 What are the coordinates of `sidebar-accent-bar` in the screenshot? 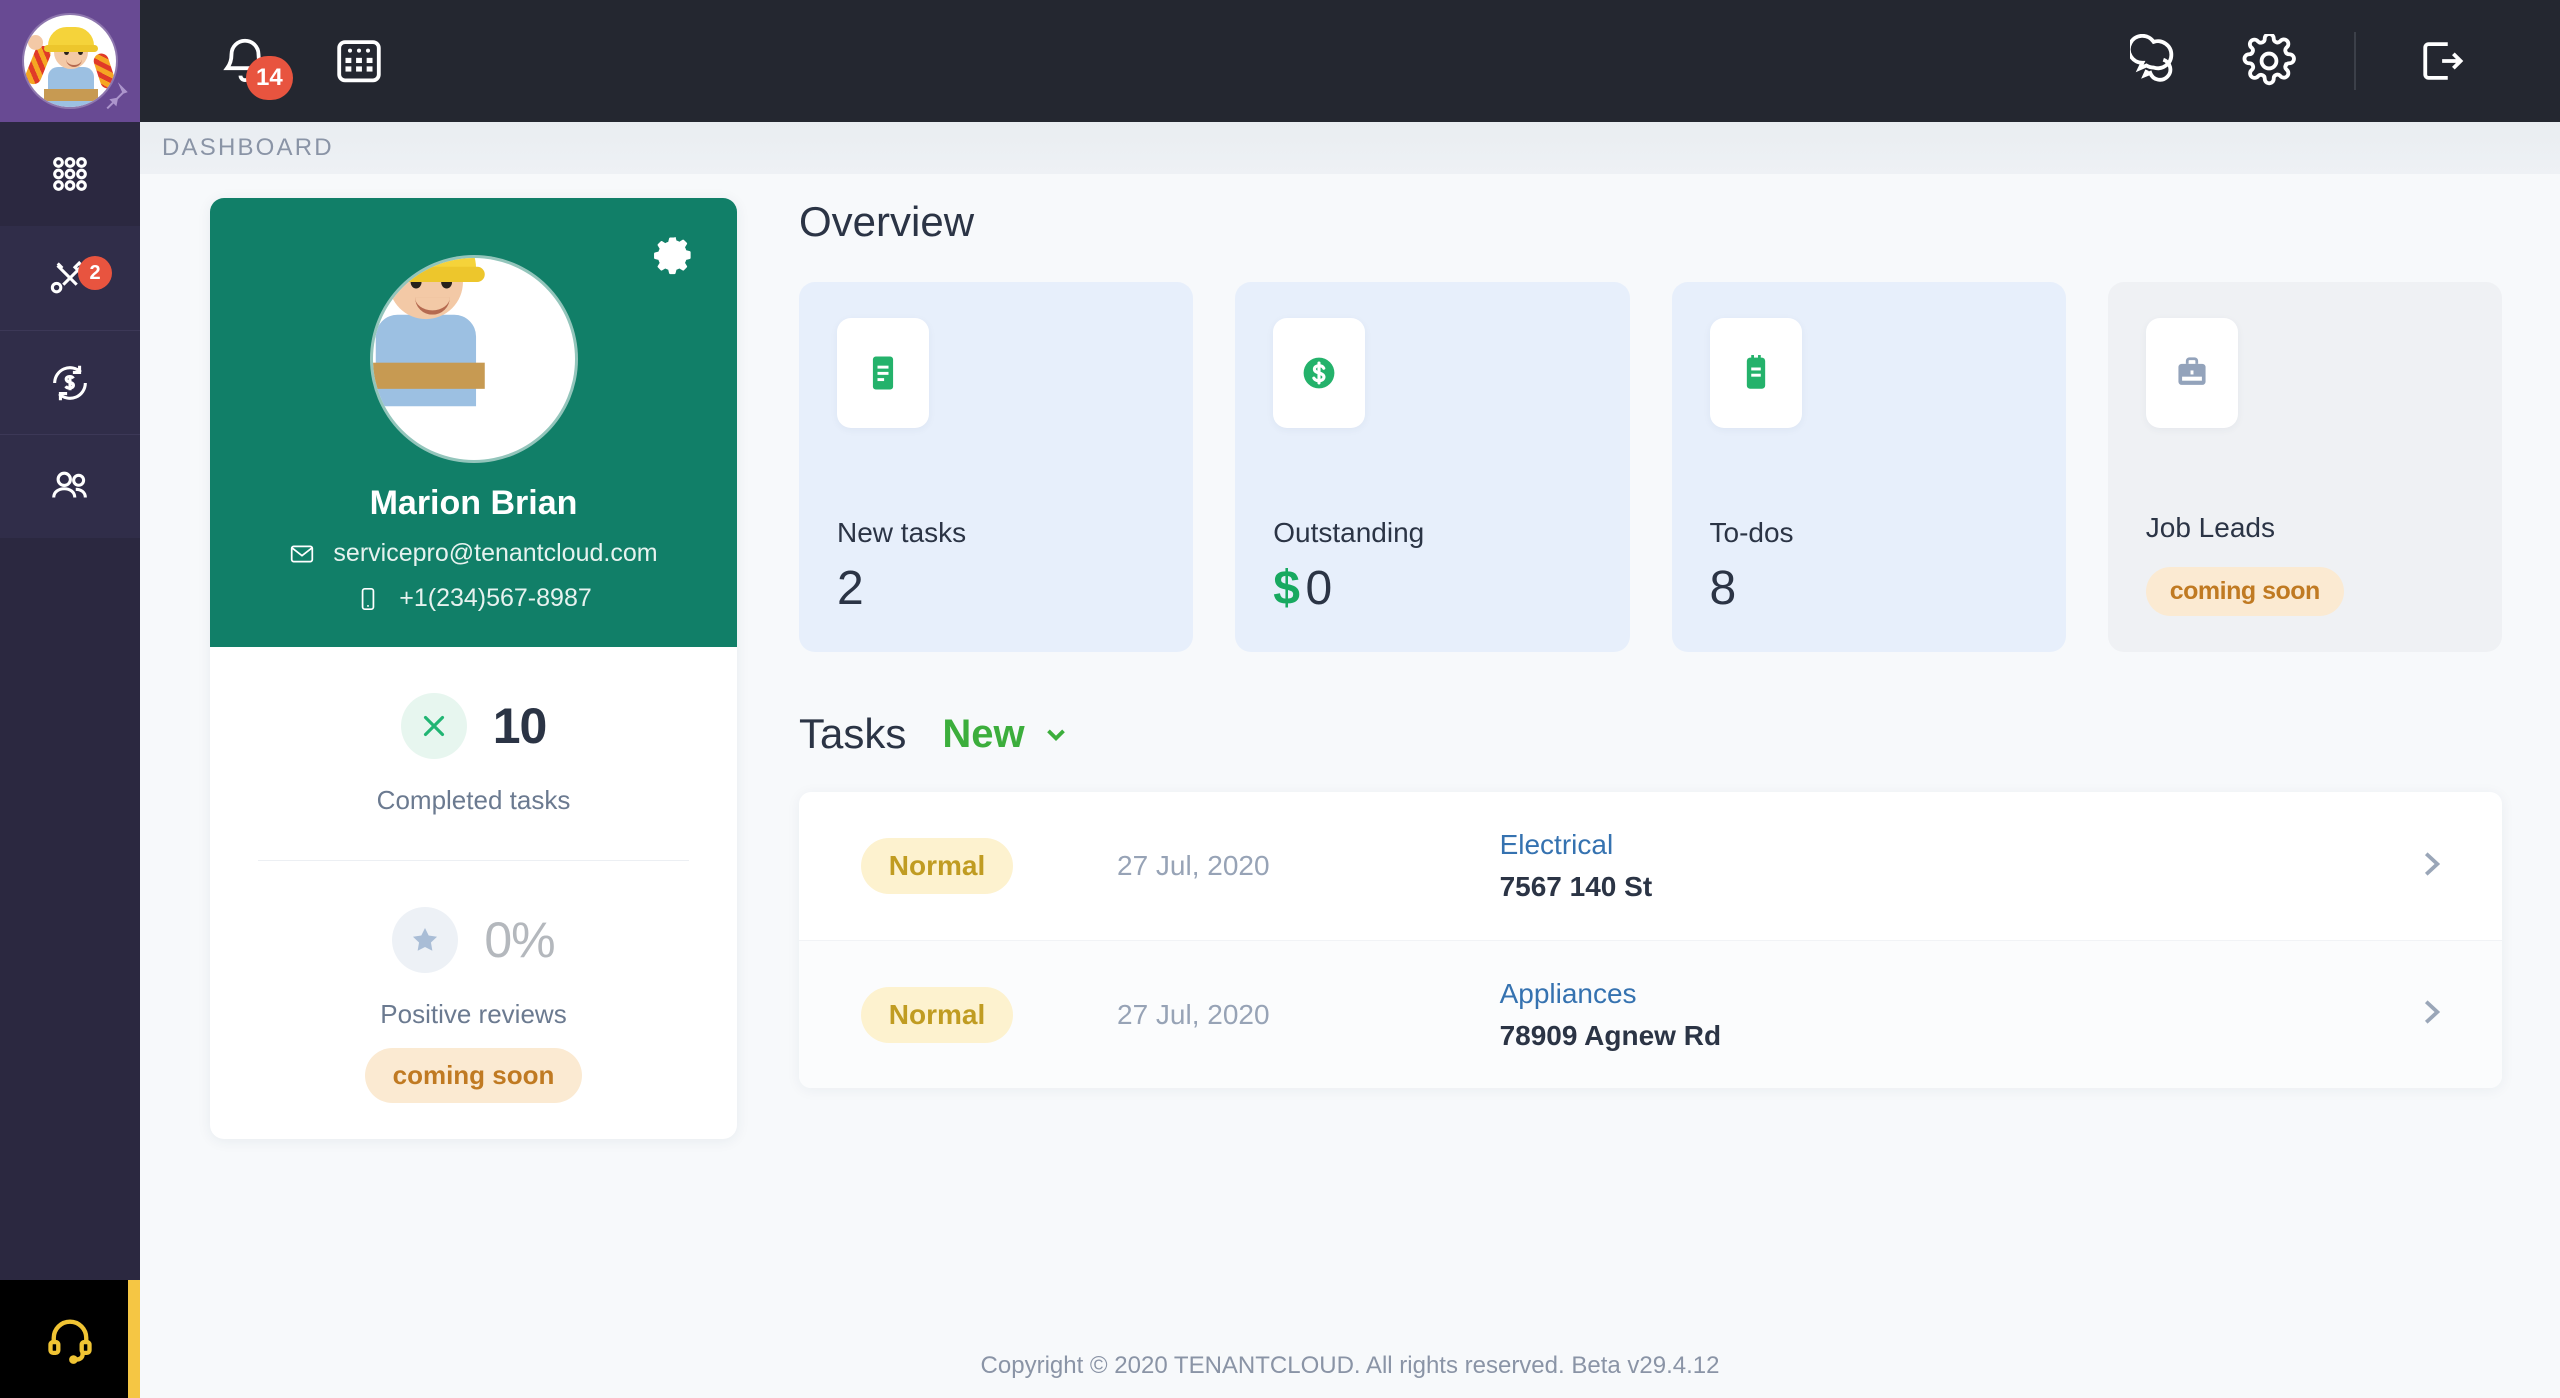 It's located at (134, 1339).